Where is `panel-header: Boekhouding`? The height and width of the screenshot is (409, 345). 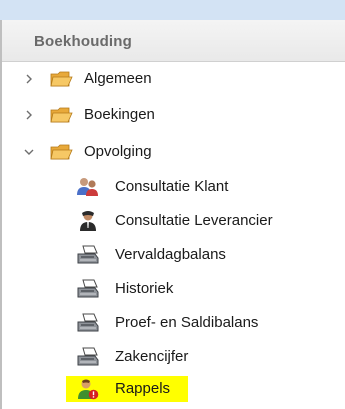 panel-header: Boekhouding is located at coordinates (173, 41).